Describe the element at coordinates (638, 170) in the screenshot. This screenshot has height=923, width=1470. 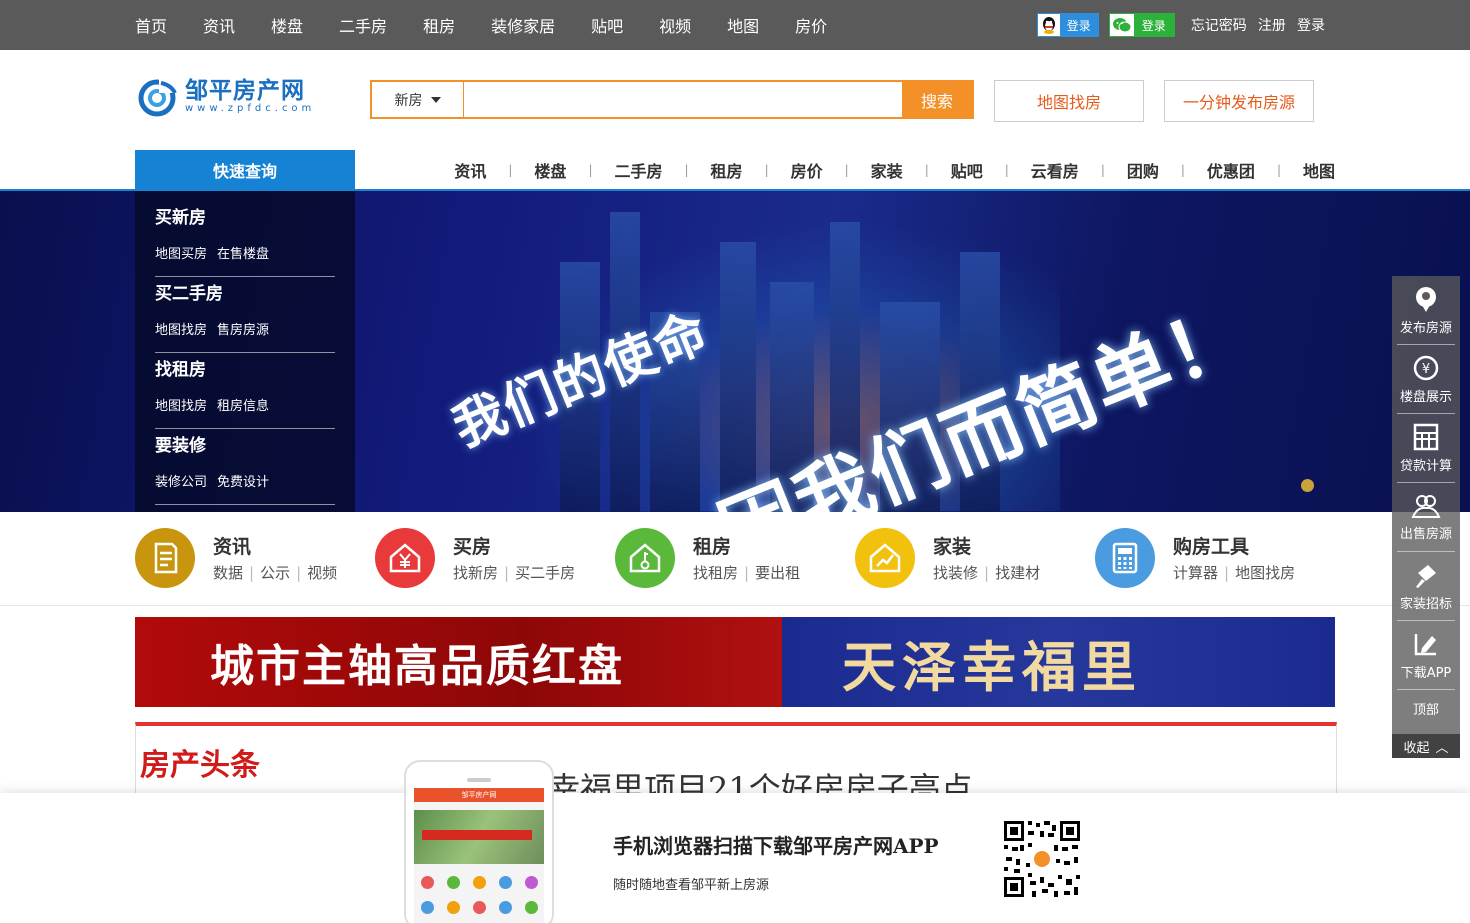
I see `mainnav-second-hand: 二手房` at that location.